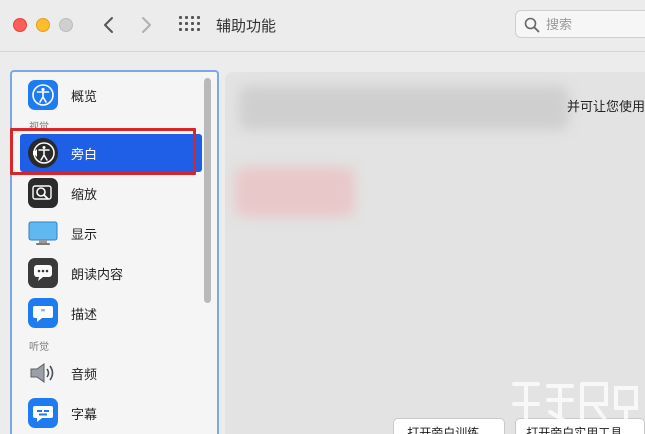 This screenshot has width=645, height=434. I want to click on sidebar-item-descriptions: " 描述, so click(111, 313).